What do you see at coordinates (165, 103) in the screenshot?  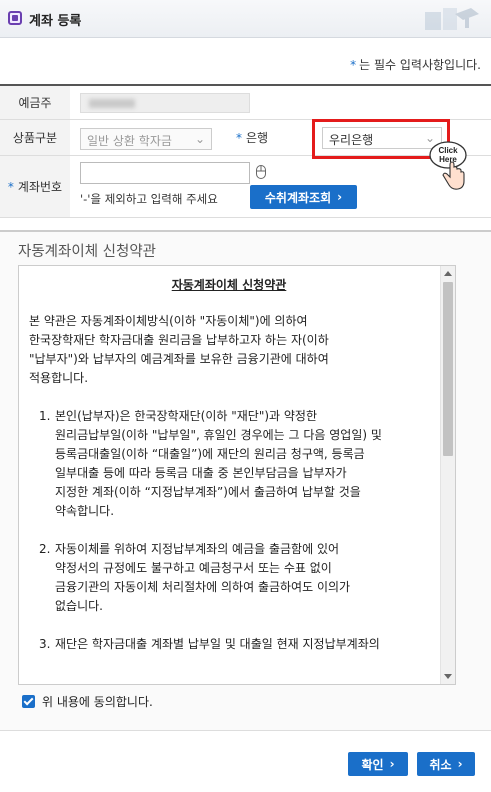 I see `depositor-name-masked` at bounding box center [165, 103].